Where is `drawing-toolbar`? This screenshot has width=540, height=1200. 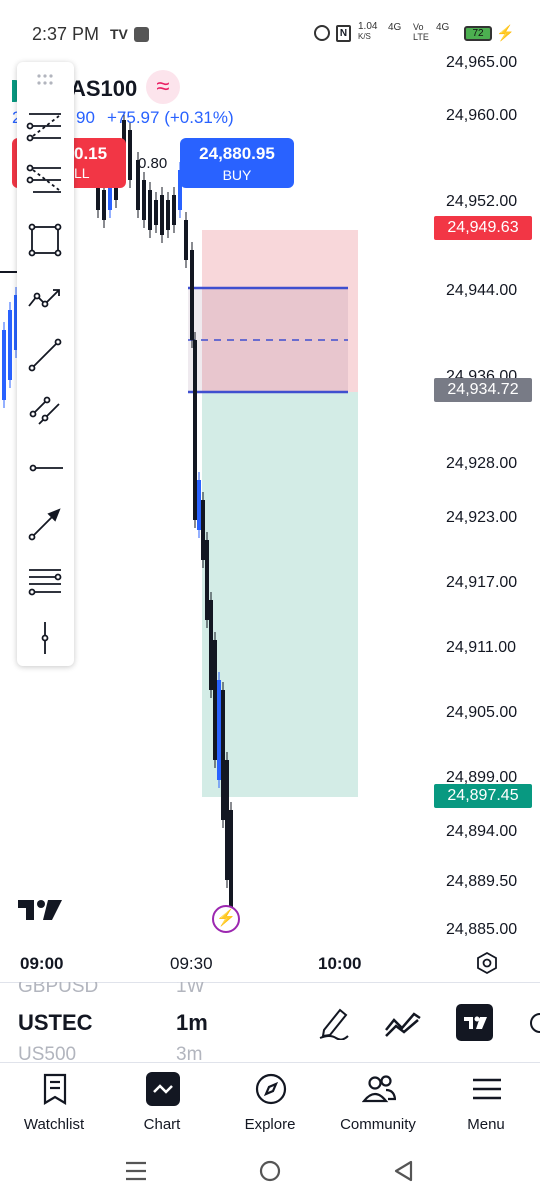
drawing-toolbar is located at coordinates (45, 364).